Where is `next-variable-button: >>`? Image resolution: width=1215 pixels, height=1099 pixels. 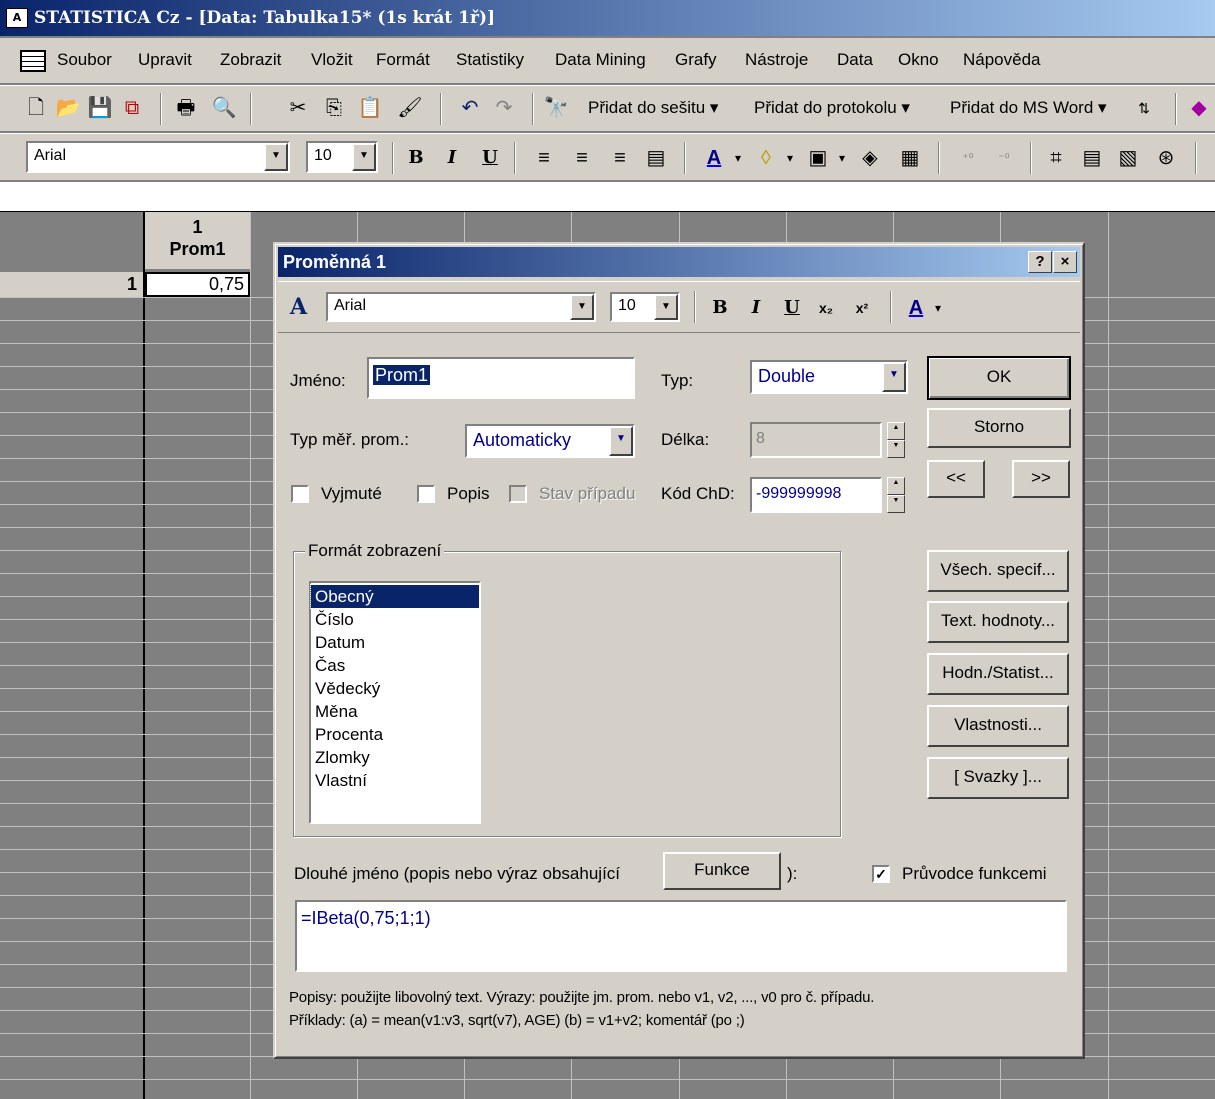
next-variable-button: >> is located at coordinates (1041, 479).